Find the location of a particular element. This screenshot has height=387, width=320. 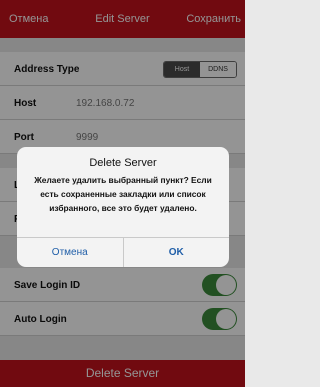

dialog-cancel-button: Отмена is located at coordinates (70, 252).